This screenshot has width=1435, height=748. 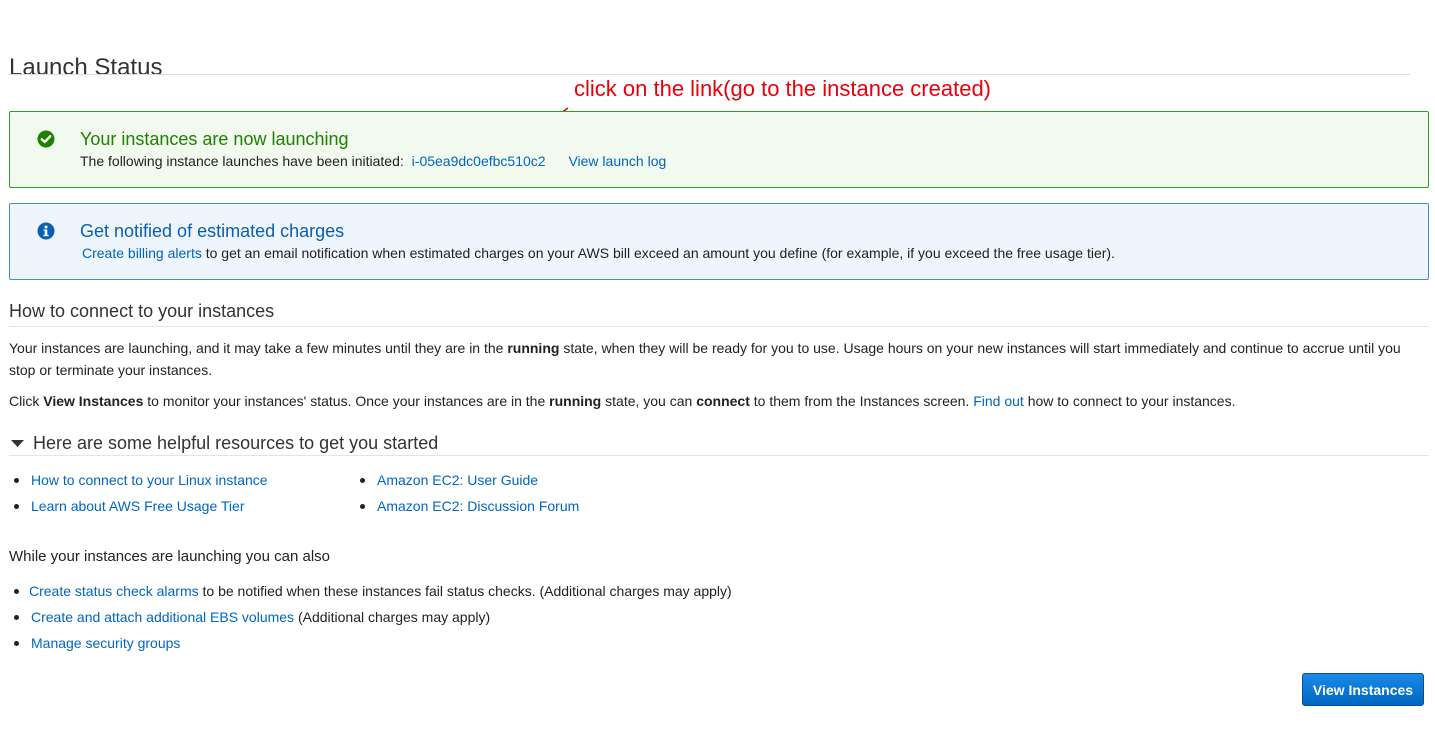 What do you see at coordinates (478, 506) in the screenshot?
I see `discussion-forum-link: Amazon EC2: Discussion Forum` at bounding box center [478, 506].